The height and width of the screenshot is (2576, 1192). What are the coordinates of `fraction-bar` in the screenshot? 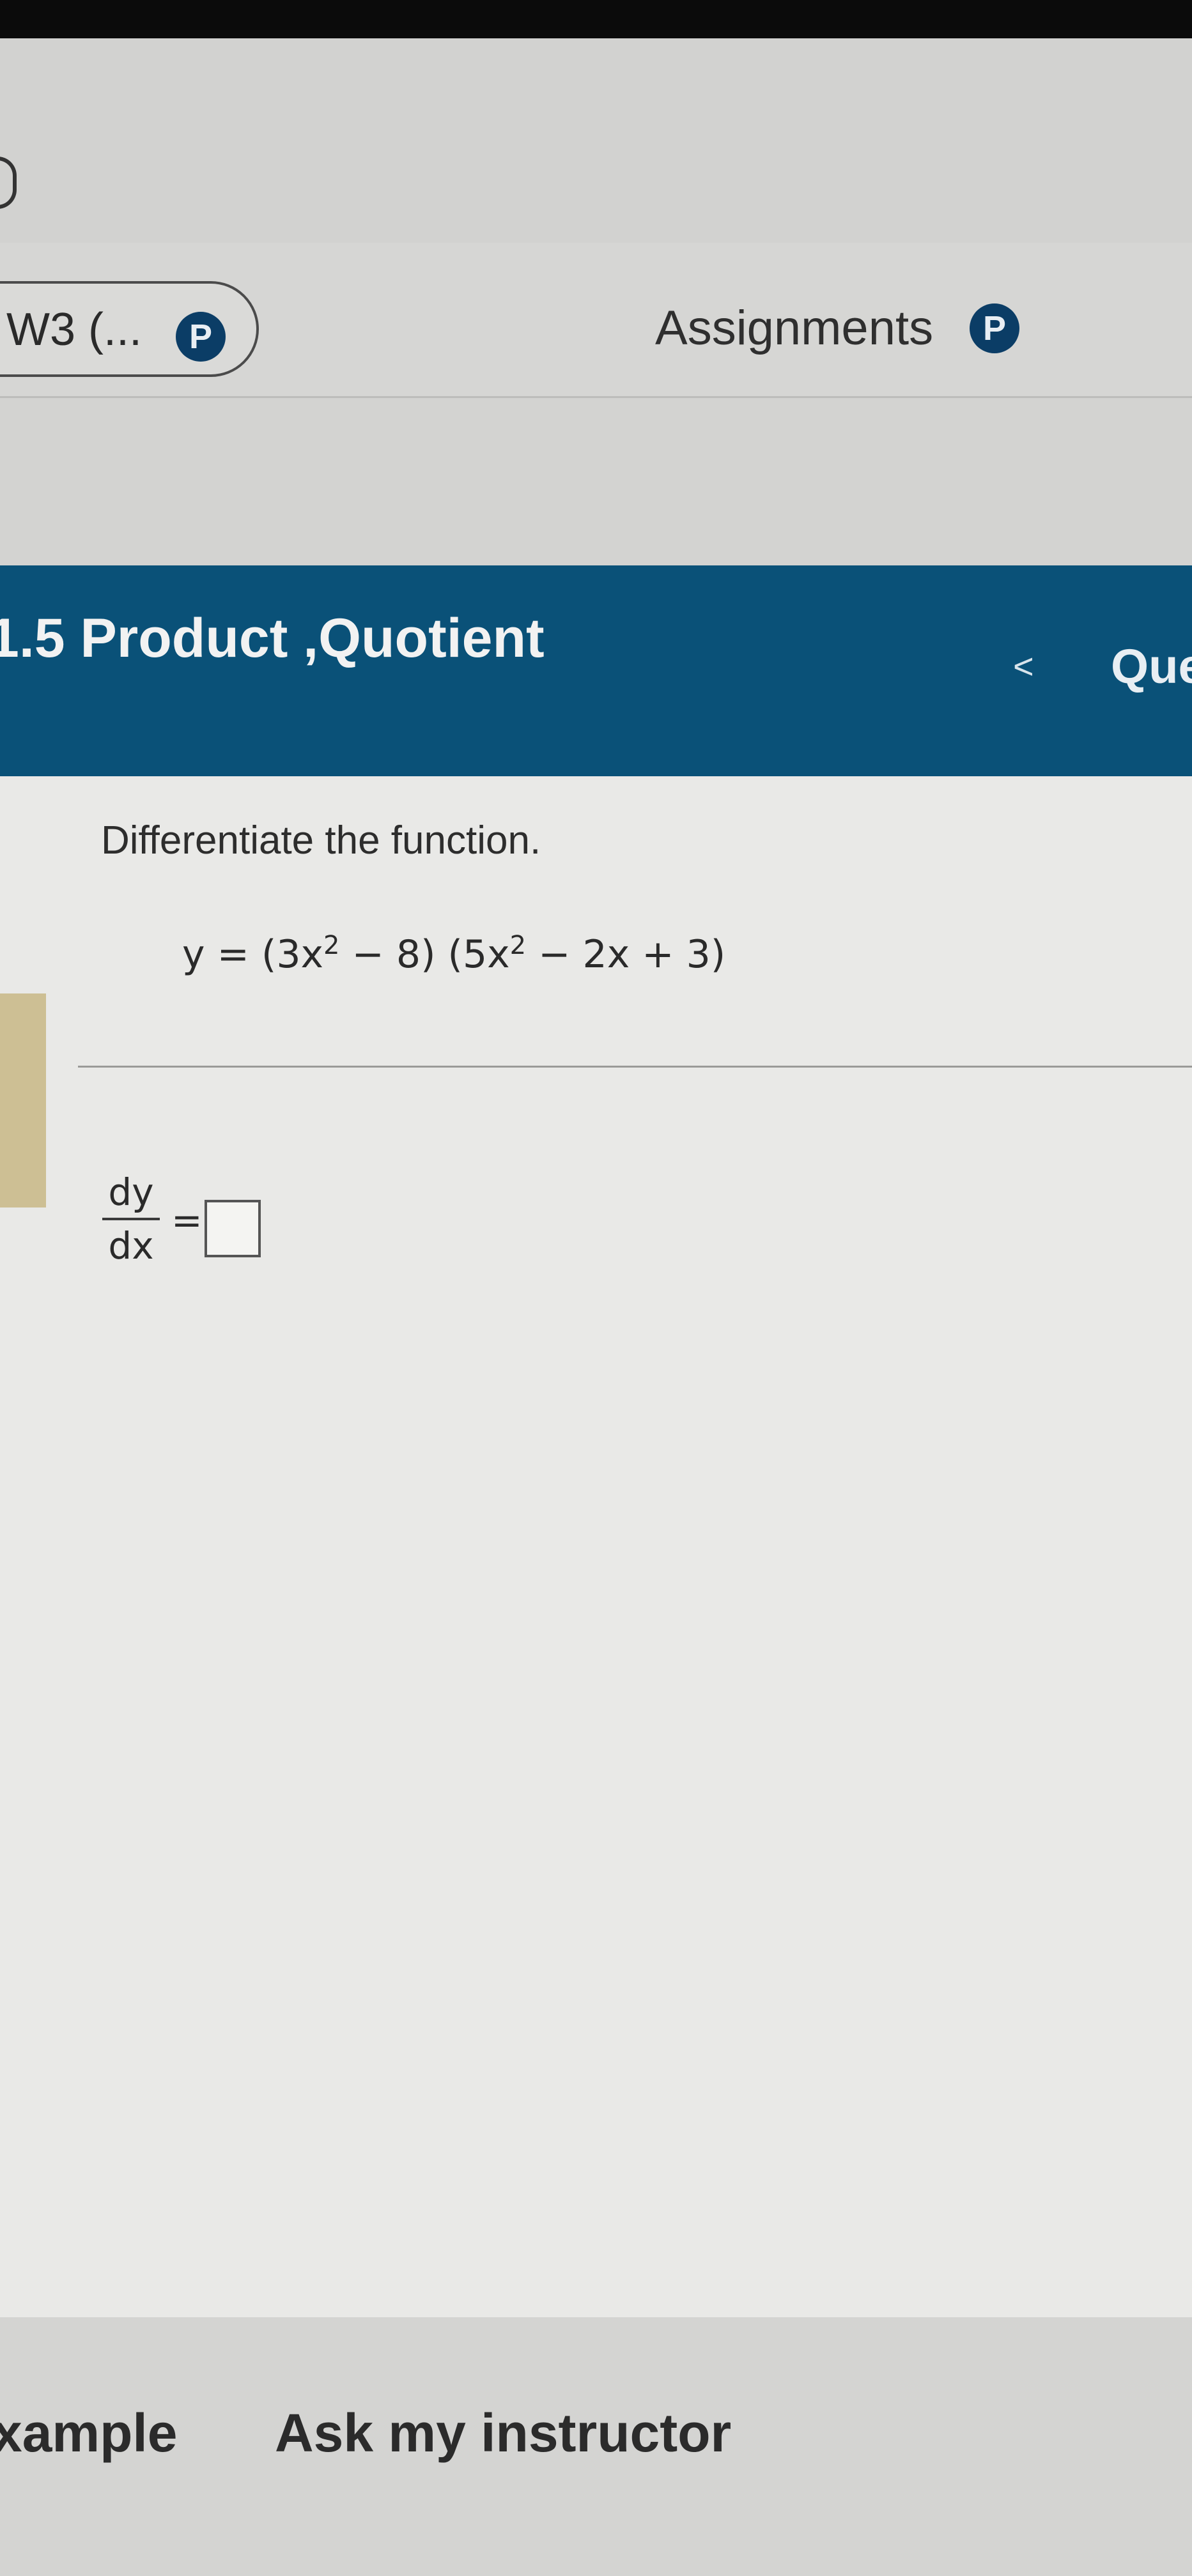 It's located at (131, 1219).